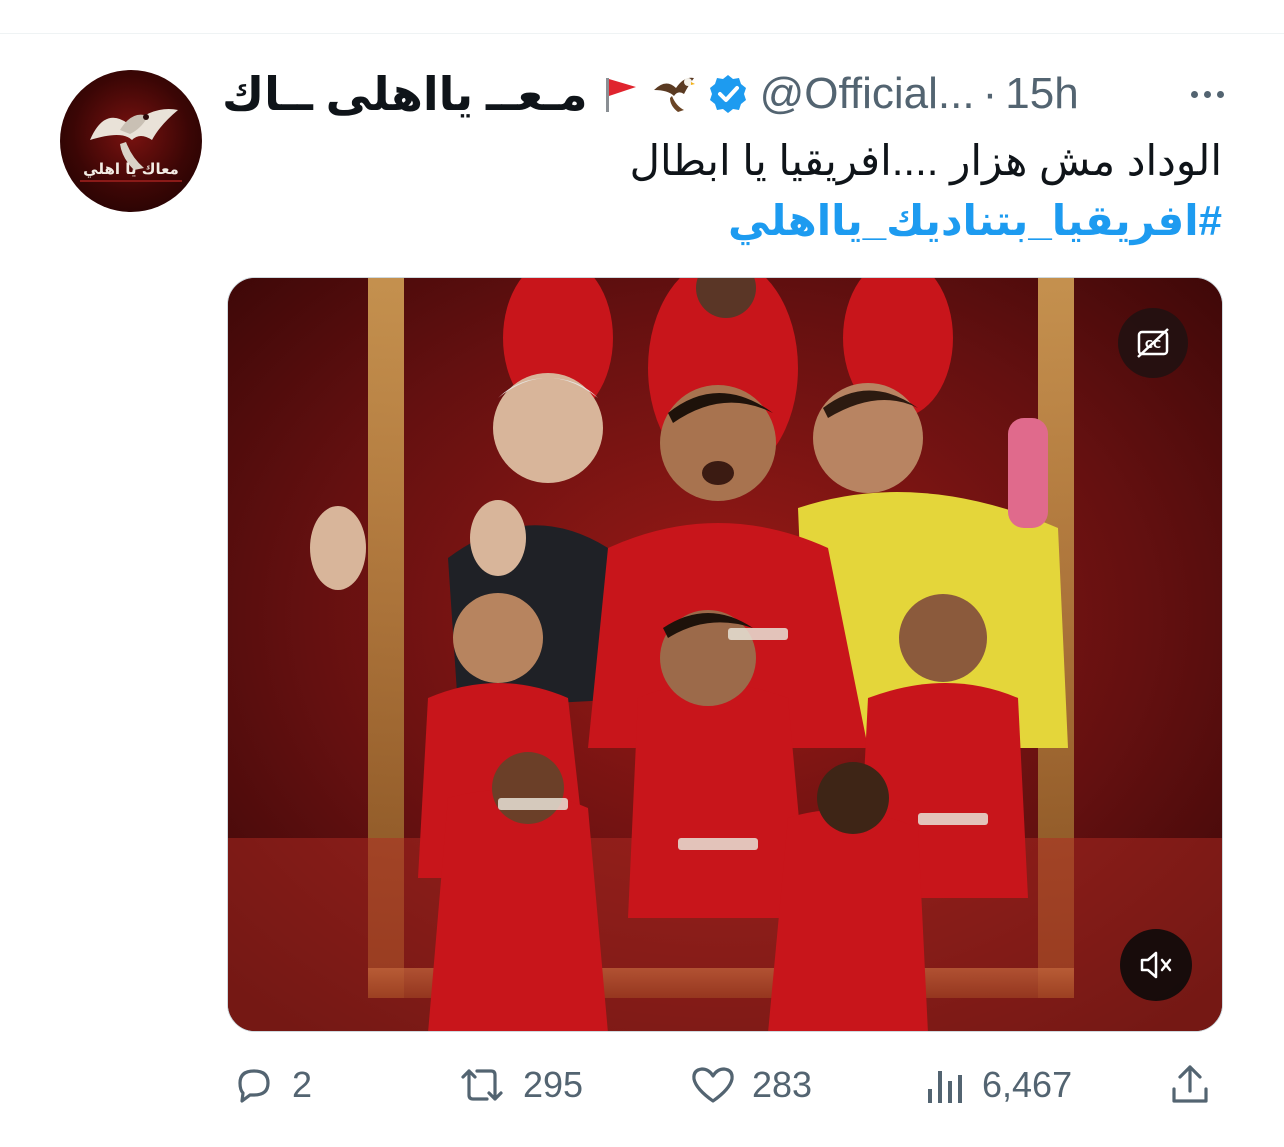 The width and height of the screenshot is (1284, 1147). I want to click on closed-captions-off-icon: CC, so click(1153, 343).